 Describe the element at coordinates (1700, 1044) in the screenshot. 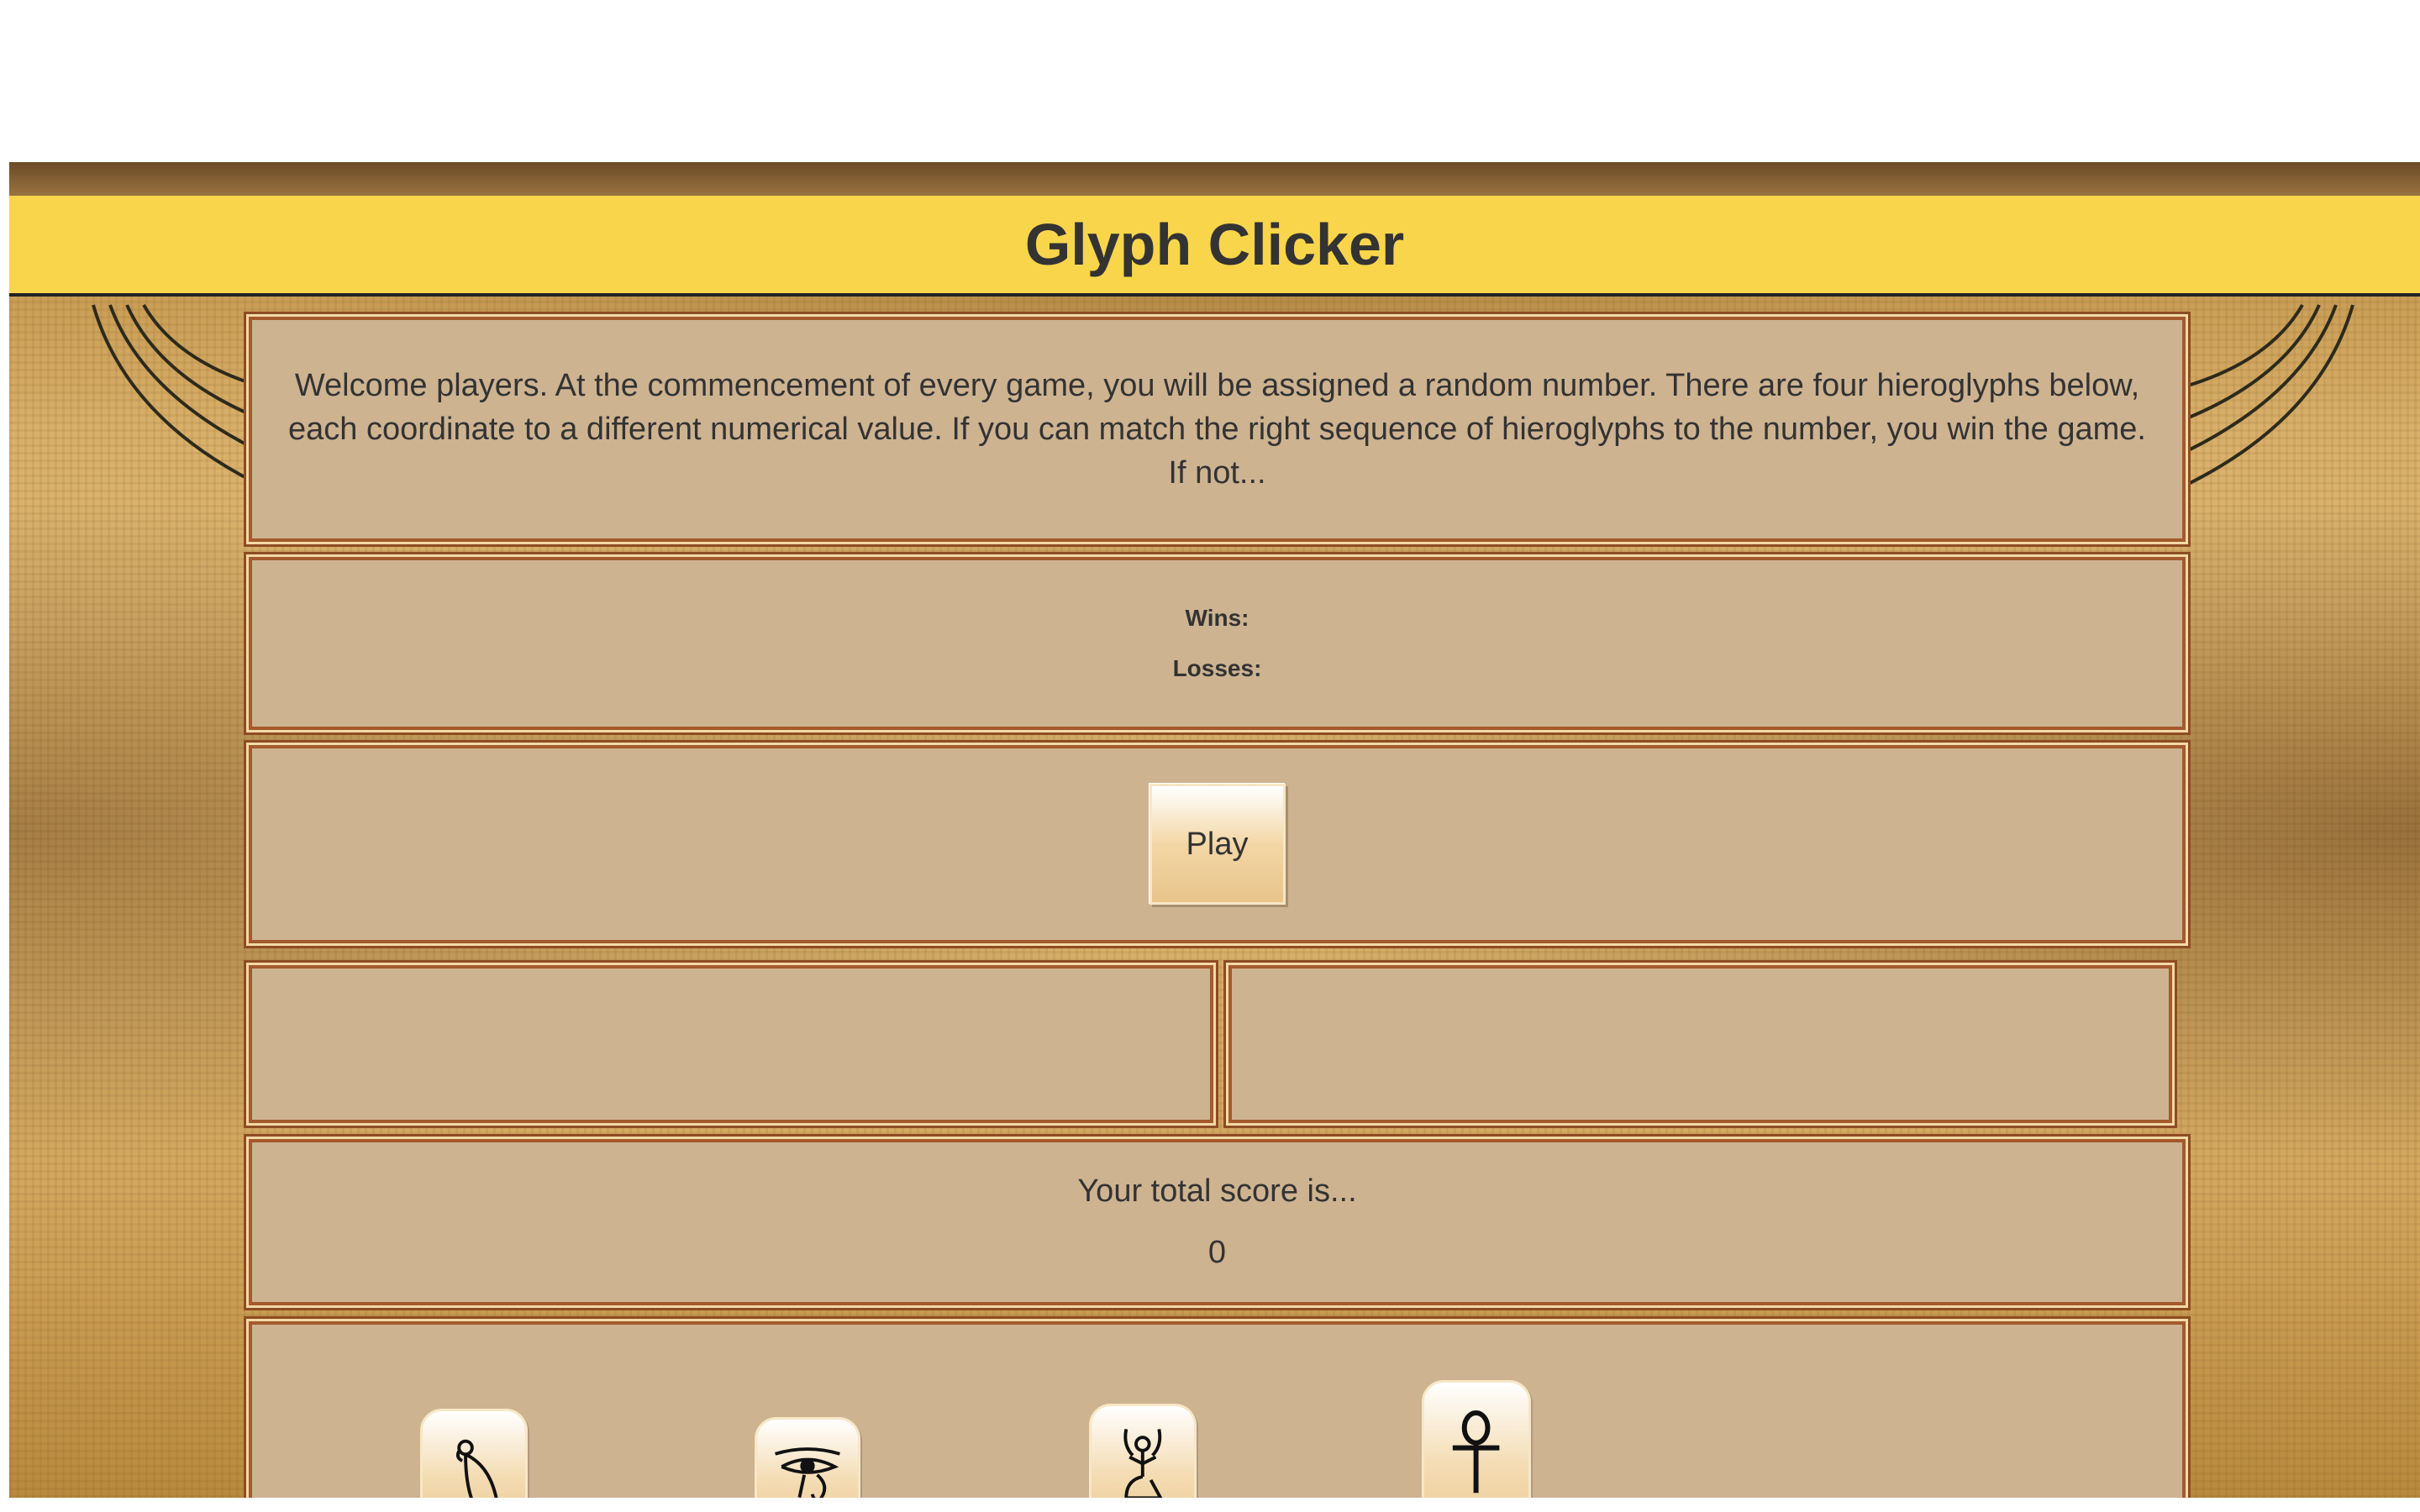

I see `result-panel` at that location.